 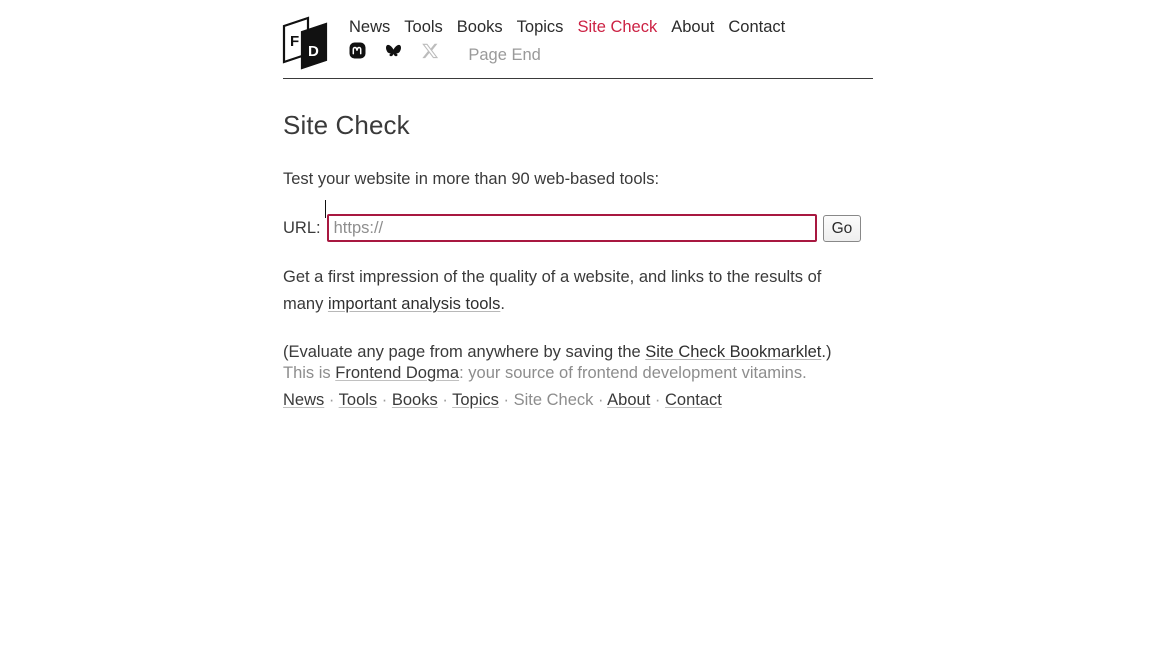 I want to click on mastodon-icon, so click(x=357, y=50).